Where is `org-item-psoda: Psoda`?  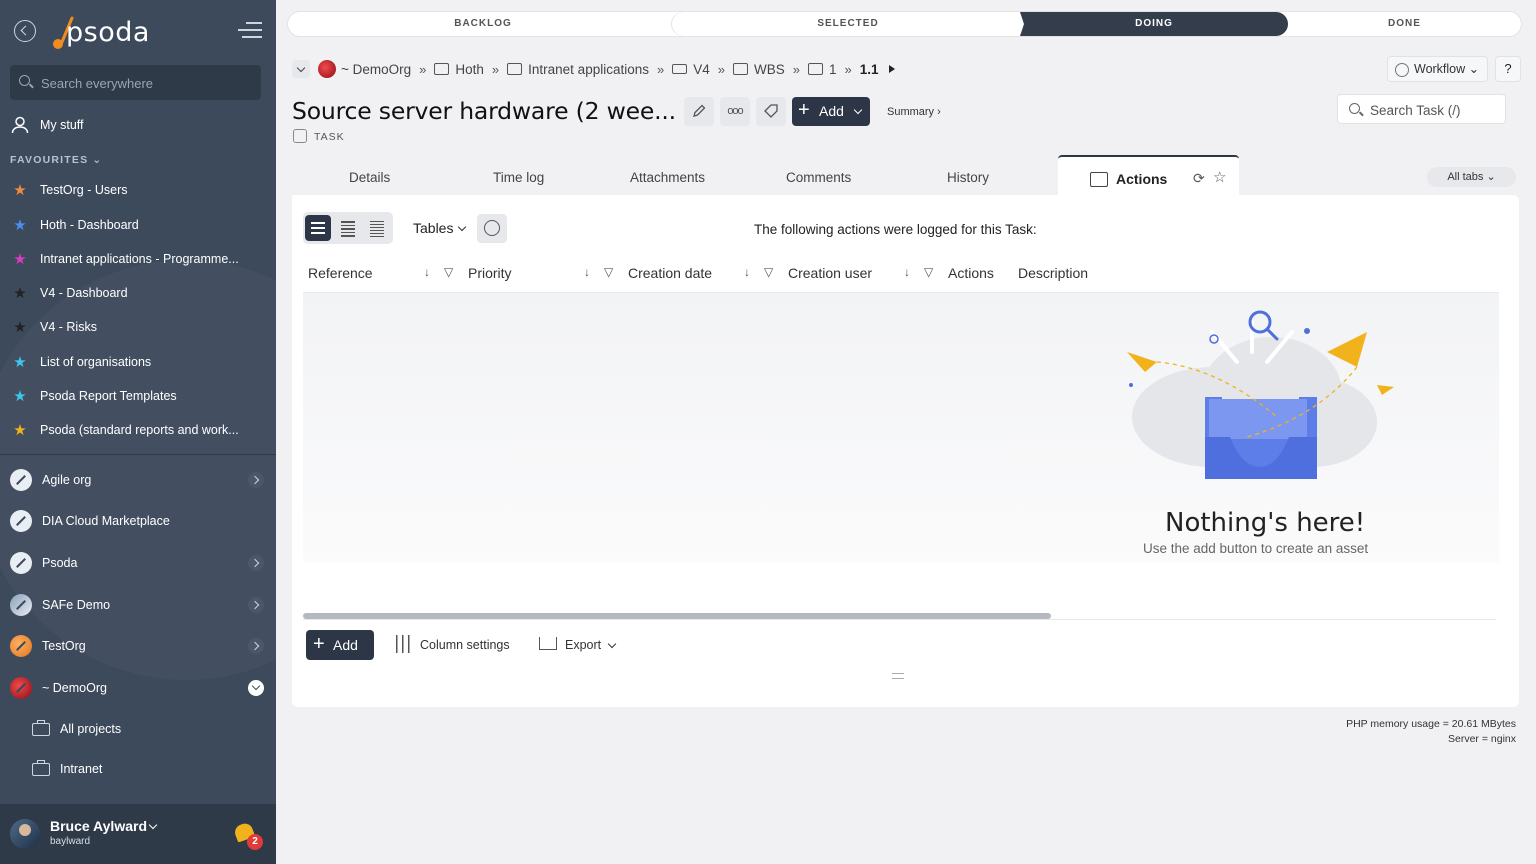
org-item-psoda: Psoda is located at coordinates (138, 563).